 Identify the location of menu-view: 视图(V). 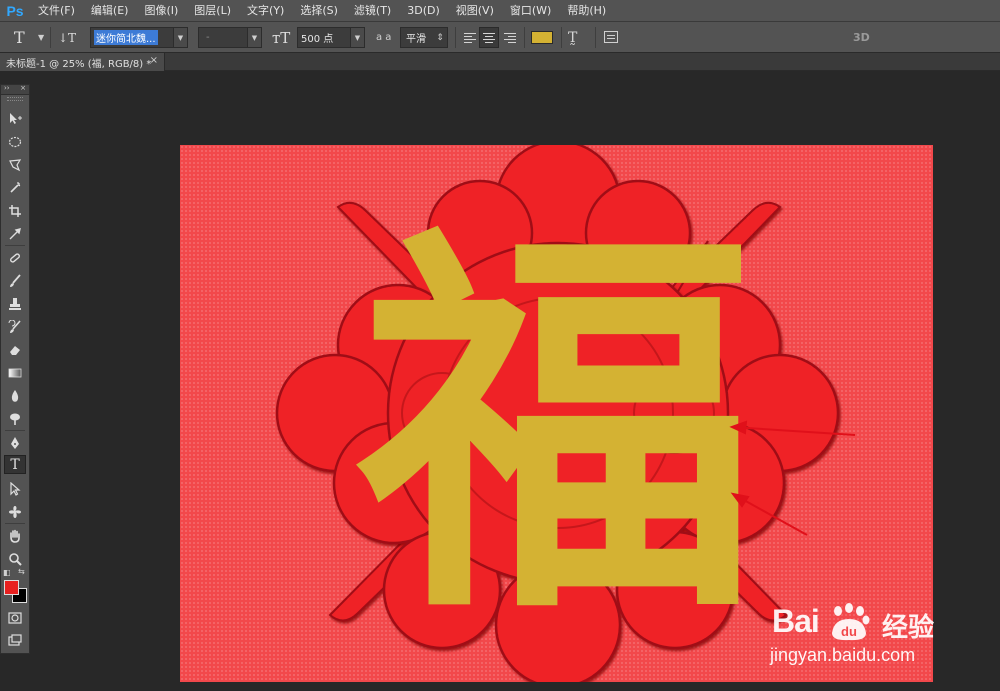
(475, 11).